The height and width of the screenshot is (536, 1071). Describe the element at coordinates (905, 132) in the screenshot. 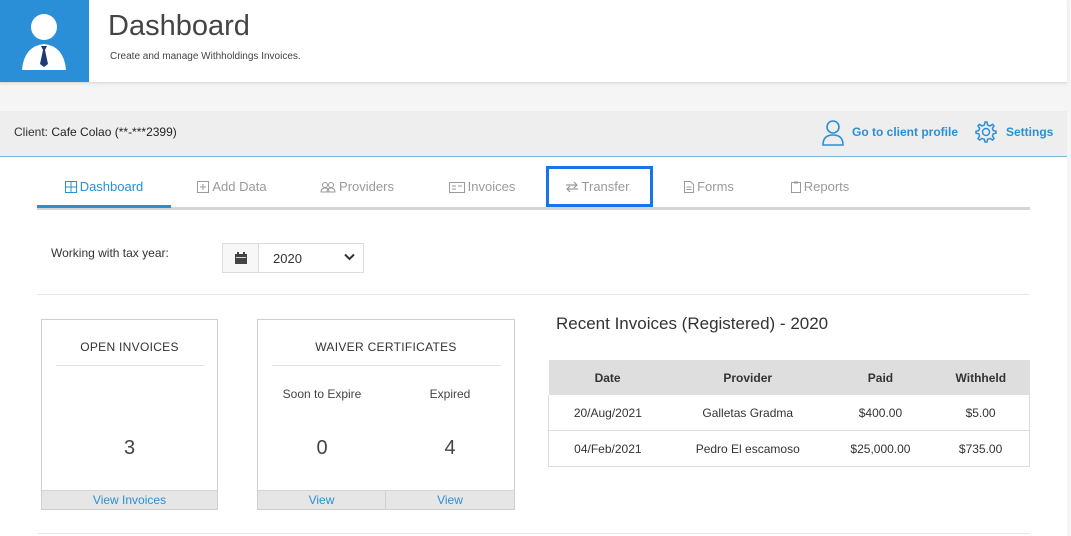

I see `go-to-client-profile-link: Go to client profile` at that location.